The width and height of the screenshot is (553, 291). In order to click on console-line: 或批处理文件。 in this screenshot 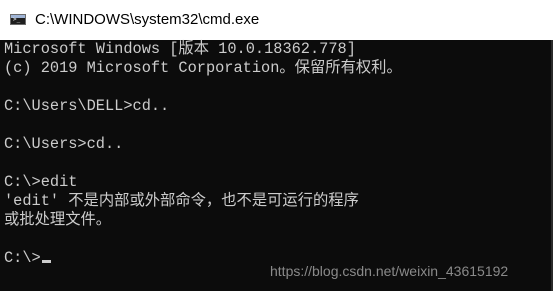, I will do `click(58, 220)`.